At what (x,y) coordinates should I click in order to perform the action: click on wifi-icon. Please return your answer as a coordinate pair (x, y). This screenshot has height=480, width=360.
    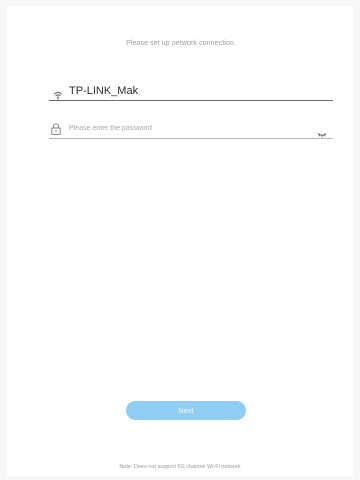
    Looking at the image, I should click on (58, 93).